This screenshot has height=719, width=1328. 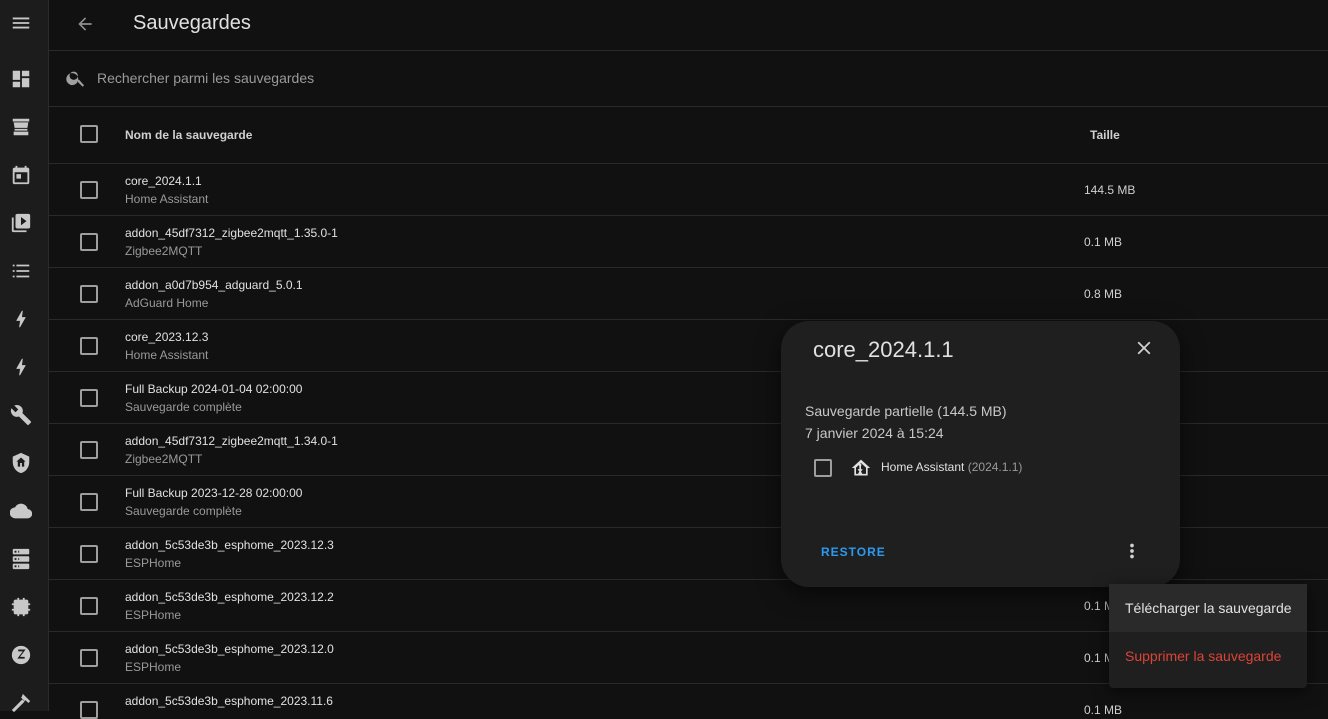 What do you see at coordinates (397, 78) in the screenshot?
I see `search-input` at bounding box center [397, 78].